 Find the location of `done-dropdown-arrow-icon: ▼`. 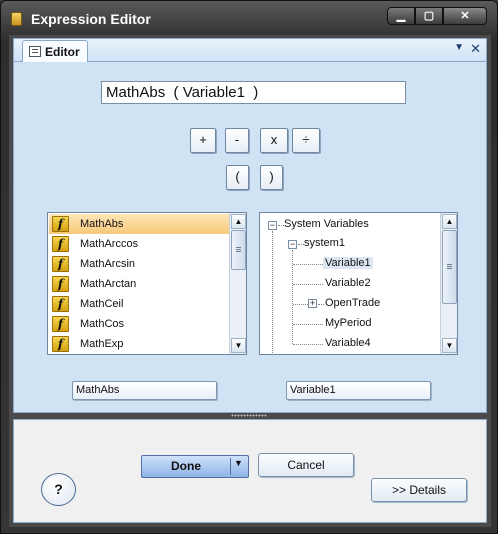

done-dropdown-arrow-icon: ▼ is located at coordinates (238, 463).